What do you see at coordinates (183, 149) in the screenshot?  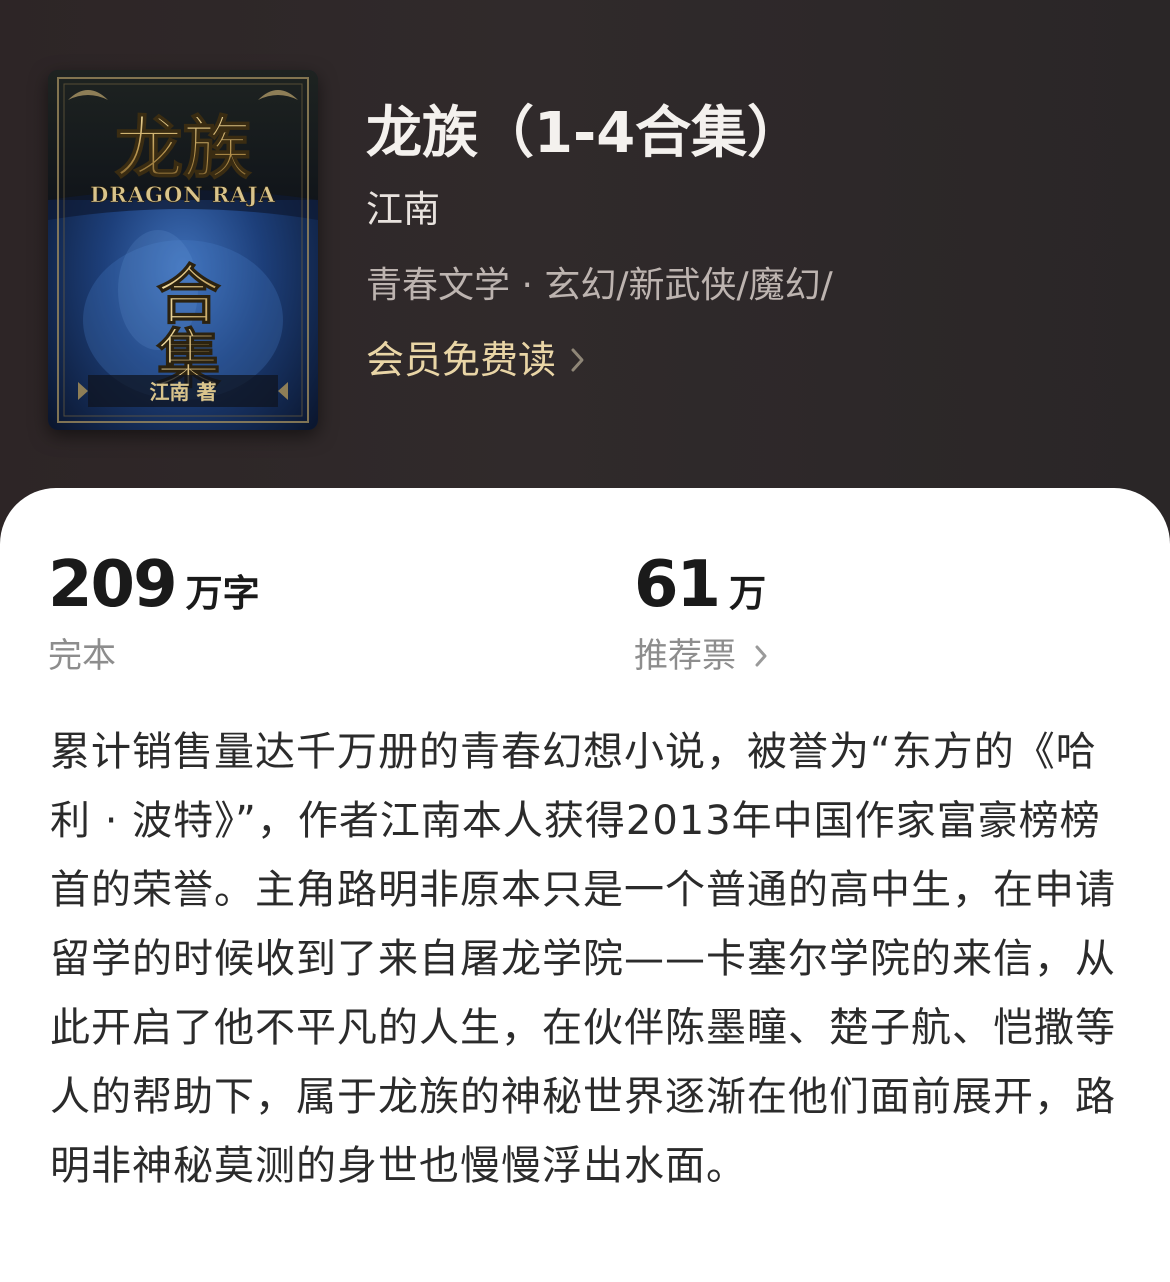 I see `cover-title-cn: 龙族` at bounding box center [183, 149].